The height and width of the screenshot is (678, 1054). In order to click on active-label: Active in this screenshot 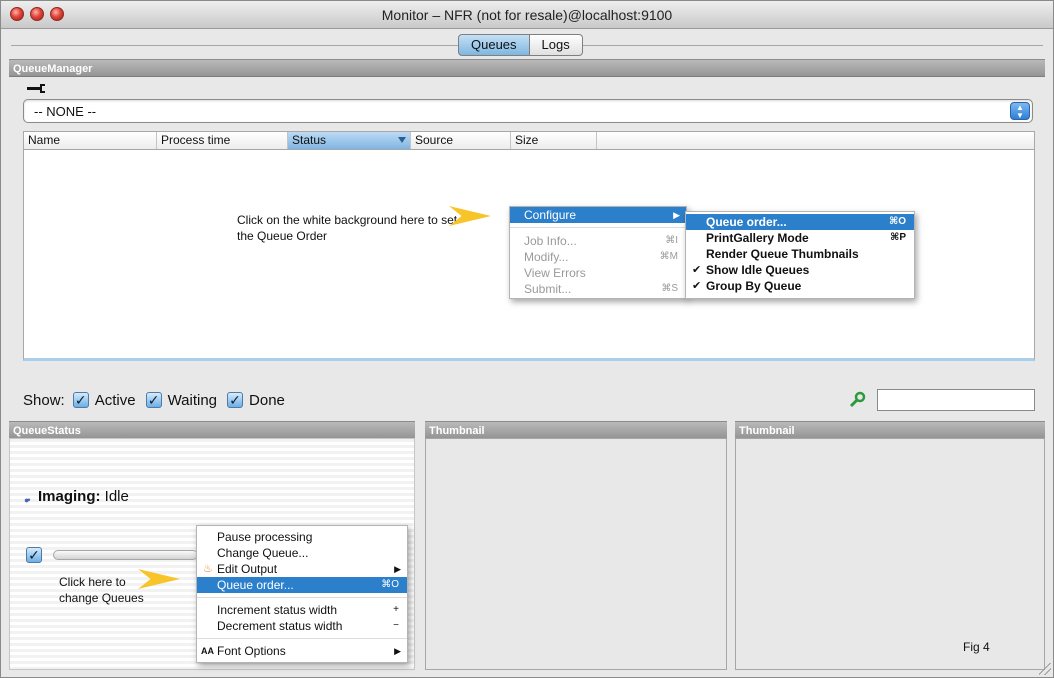, I will do `click(115, 400)`.